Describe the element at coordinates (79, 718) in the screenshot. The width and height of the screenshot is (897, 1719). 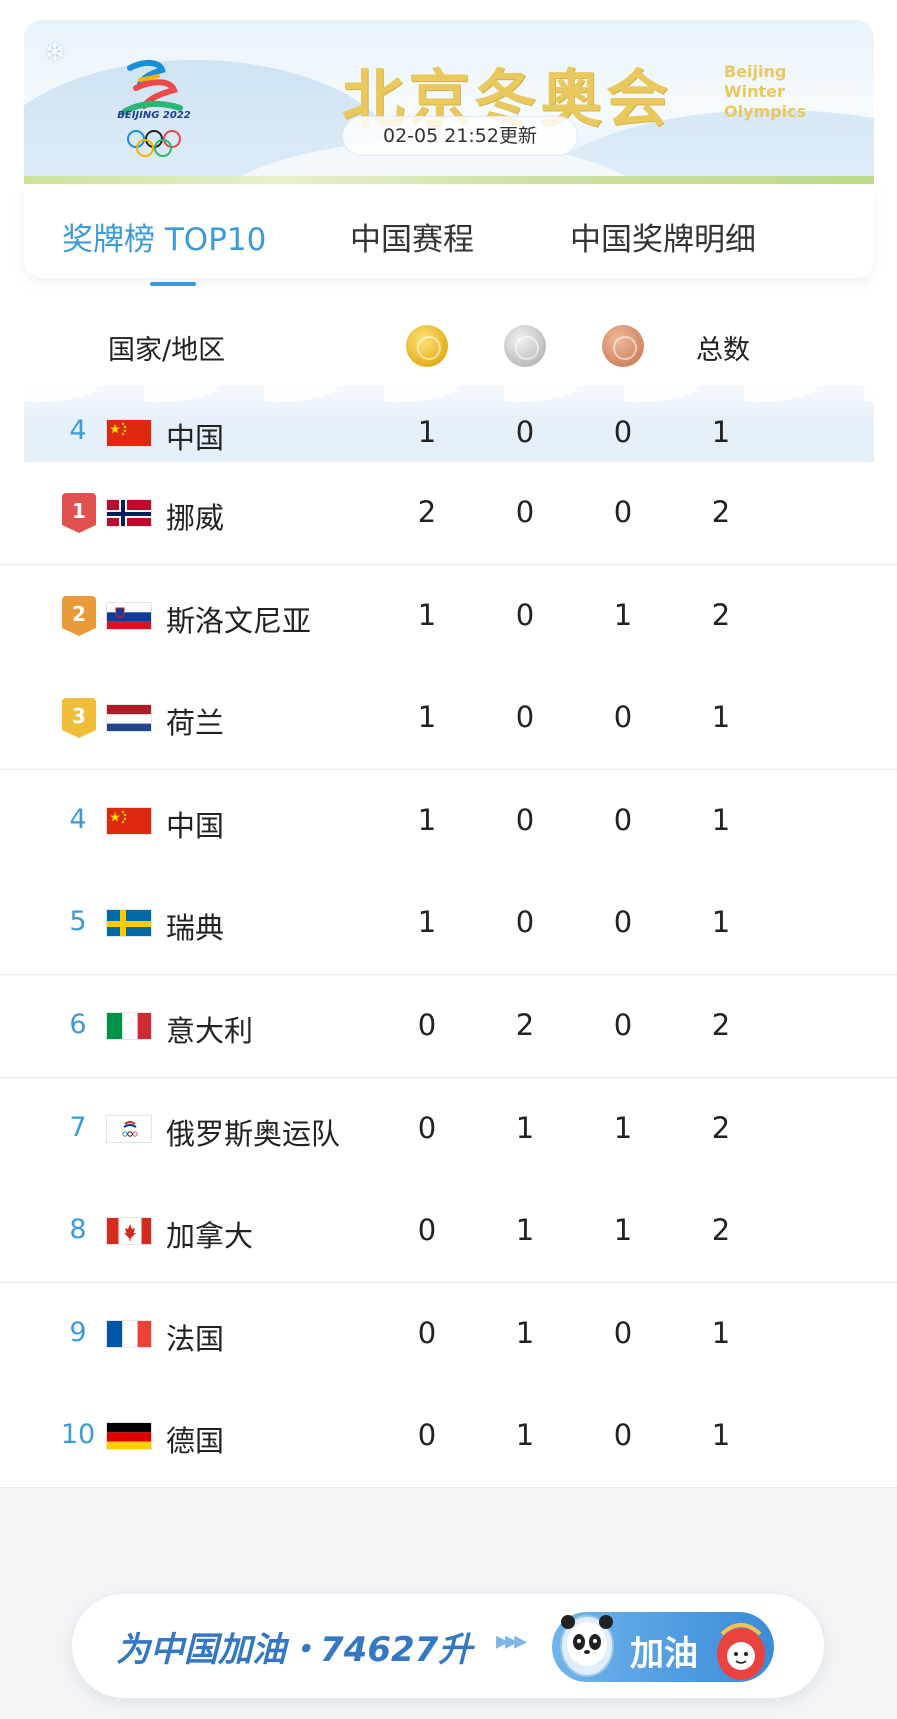
I see `rank-badge-icon: 3` at that location.